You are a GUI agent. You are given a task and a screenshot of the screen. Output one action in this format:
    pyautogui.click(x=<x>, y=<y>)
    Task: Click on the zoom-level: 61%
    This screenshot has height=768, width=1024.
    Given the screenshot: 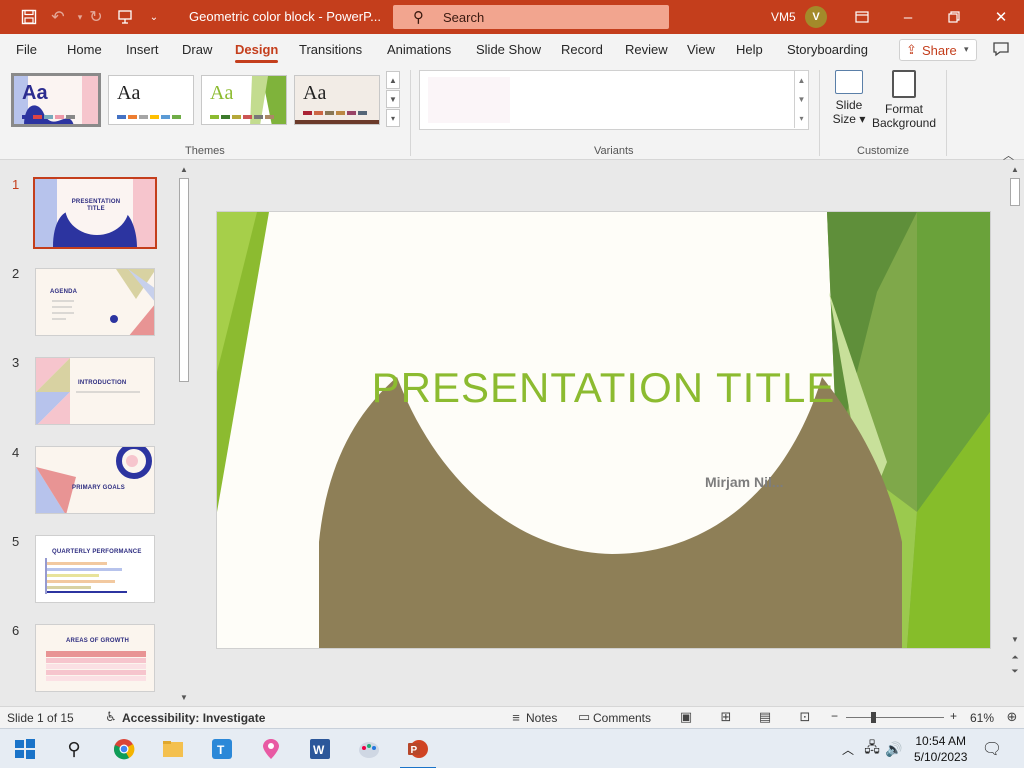 What is the action you would take?
    pyautogui.click(x=982, y=718)
    